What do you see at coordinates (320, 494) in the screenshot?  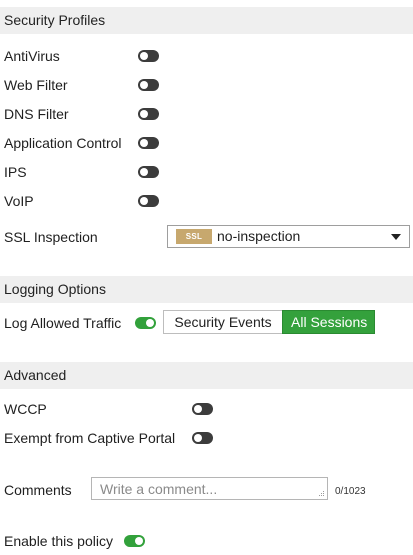 I see `resize-handle-icon` at bounding box center [320, 494].